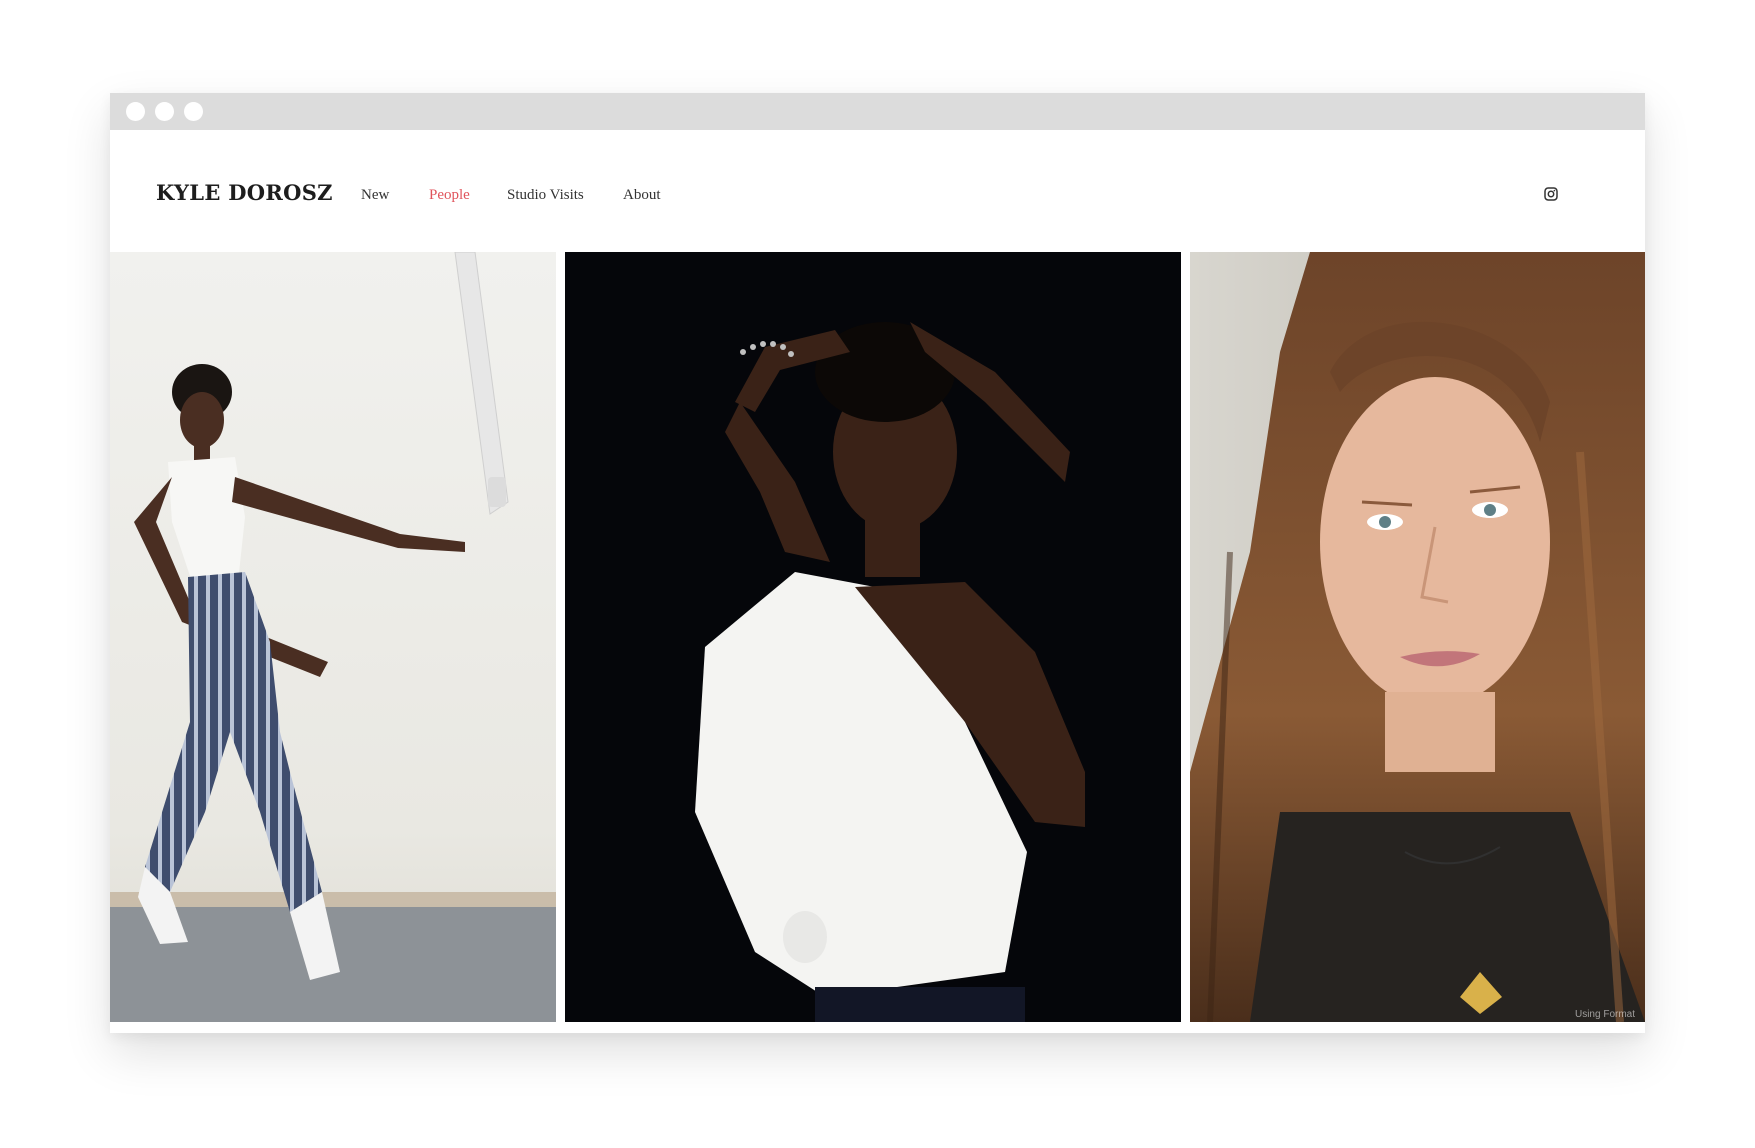 The width and height of the screenshot is (1755, 1148). Describe the element at coordinates (244, 192) in the screenshot. I see `site-logo: KYLE DOROSZ` at that location.